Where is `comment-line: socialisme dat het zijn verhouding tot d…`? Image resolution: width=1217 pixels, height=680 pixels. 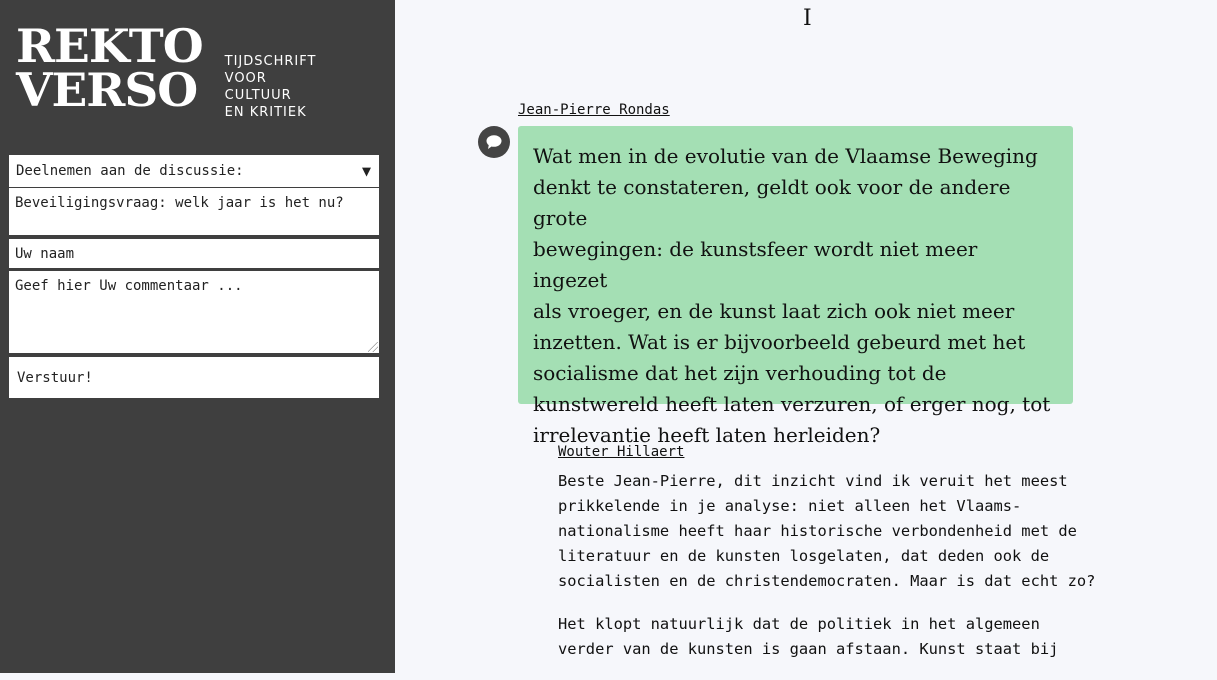 comment-line: socialisme dat het zijn verhouding tot d… is located at coordinates (740, 373).